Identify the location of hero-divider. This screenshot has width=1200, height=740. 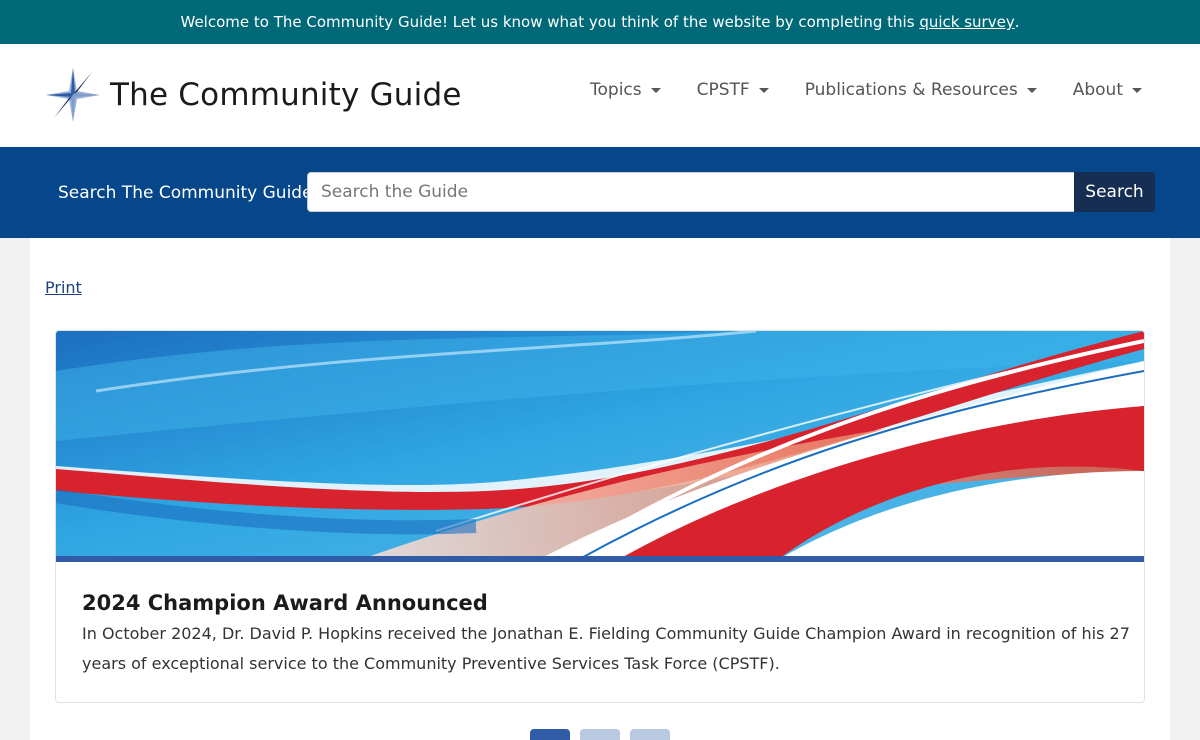
(600, 559).